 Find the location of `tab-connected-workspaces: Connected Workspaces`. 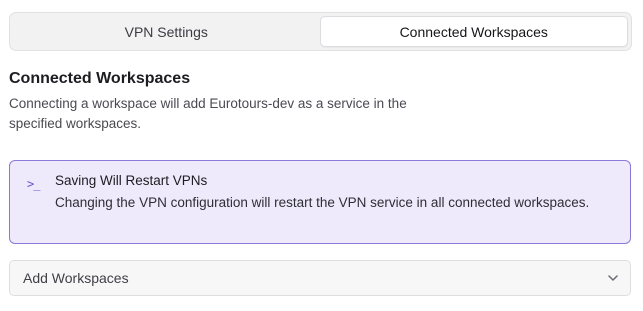

tab-connected-workspaces: Connected Workspaces is located at coordinates (473, 31).